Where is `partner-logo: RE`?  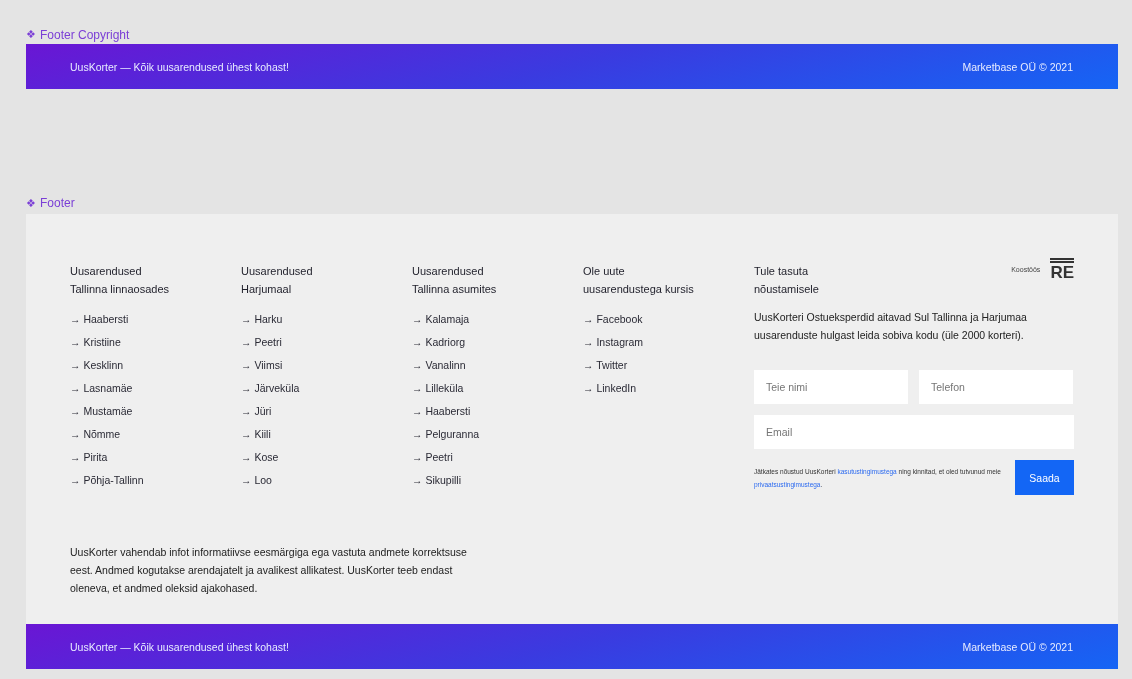
partner-logo: RE is located at coordinates (1062, 269).